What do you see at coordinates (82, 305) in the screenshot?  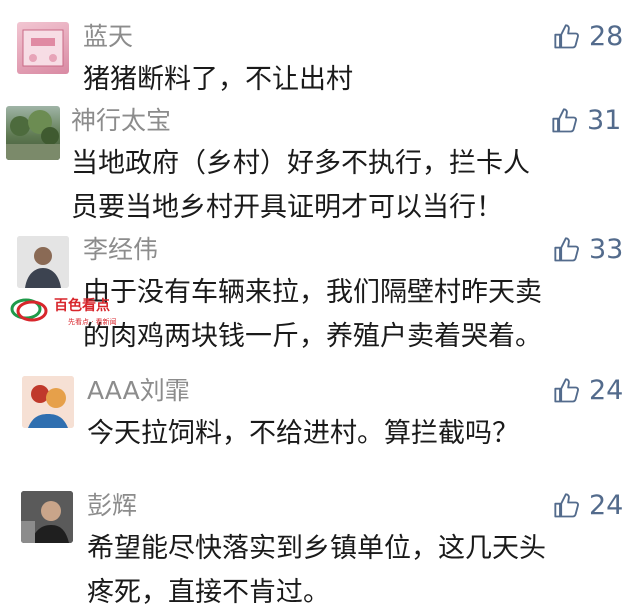 I see `brand-name: 百色看点` at bounding box center [82, 305].